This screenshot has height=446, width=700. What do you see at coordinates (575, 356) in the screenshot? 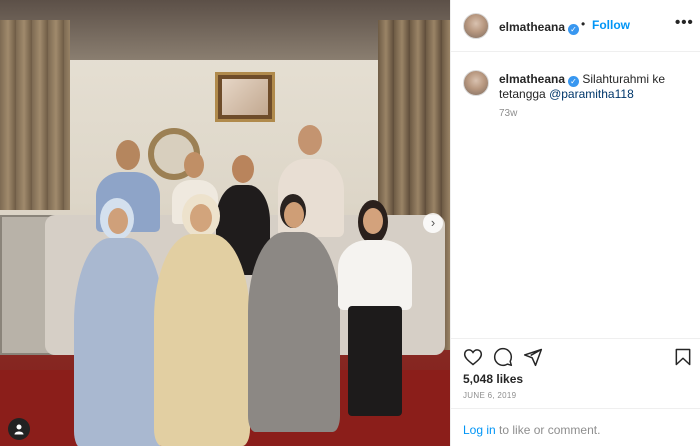
I see `action-bar` at bounding box center [575, 356].